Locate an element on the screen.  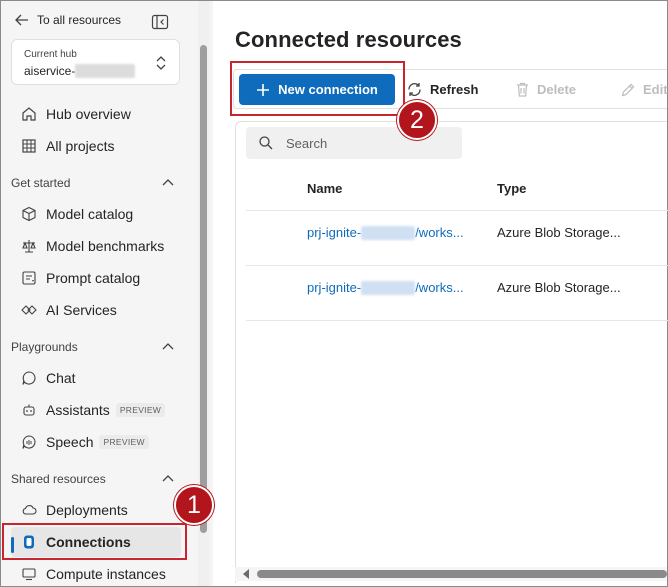
edit-button: Edit is located at coordinates (644, 89).